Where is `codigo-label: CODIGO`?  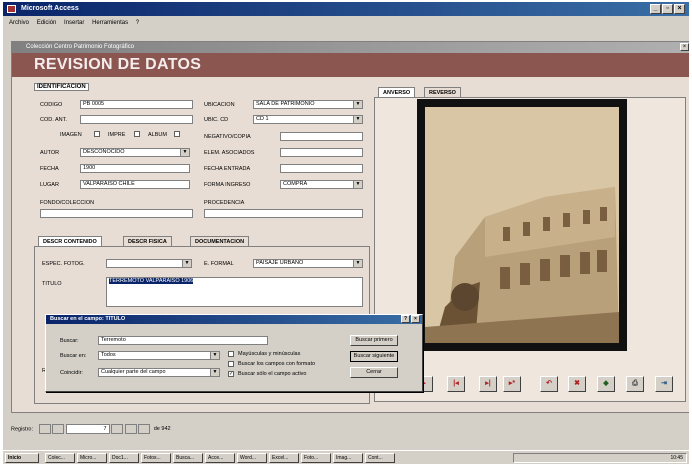 codigo-label: CODIGO is located at coordinates (51, 105).